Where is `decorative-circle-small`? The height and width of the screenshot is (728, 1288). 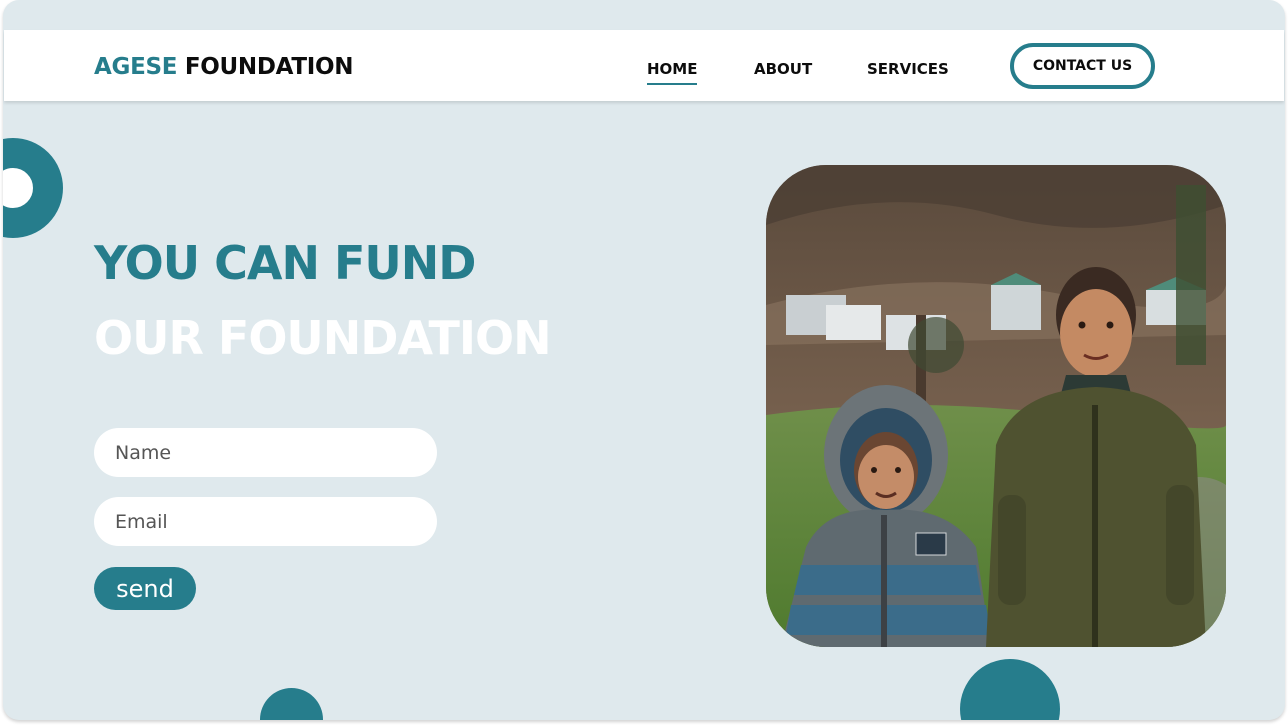
decorative-circle-small is located at coordinates (291, 704).